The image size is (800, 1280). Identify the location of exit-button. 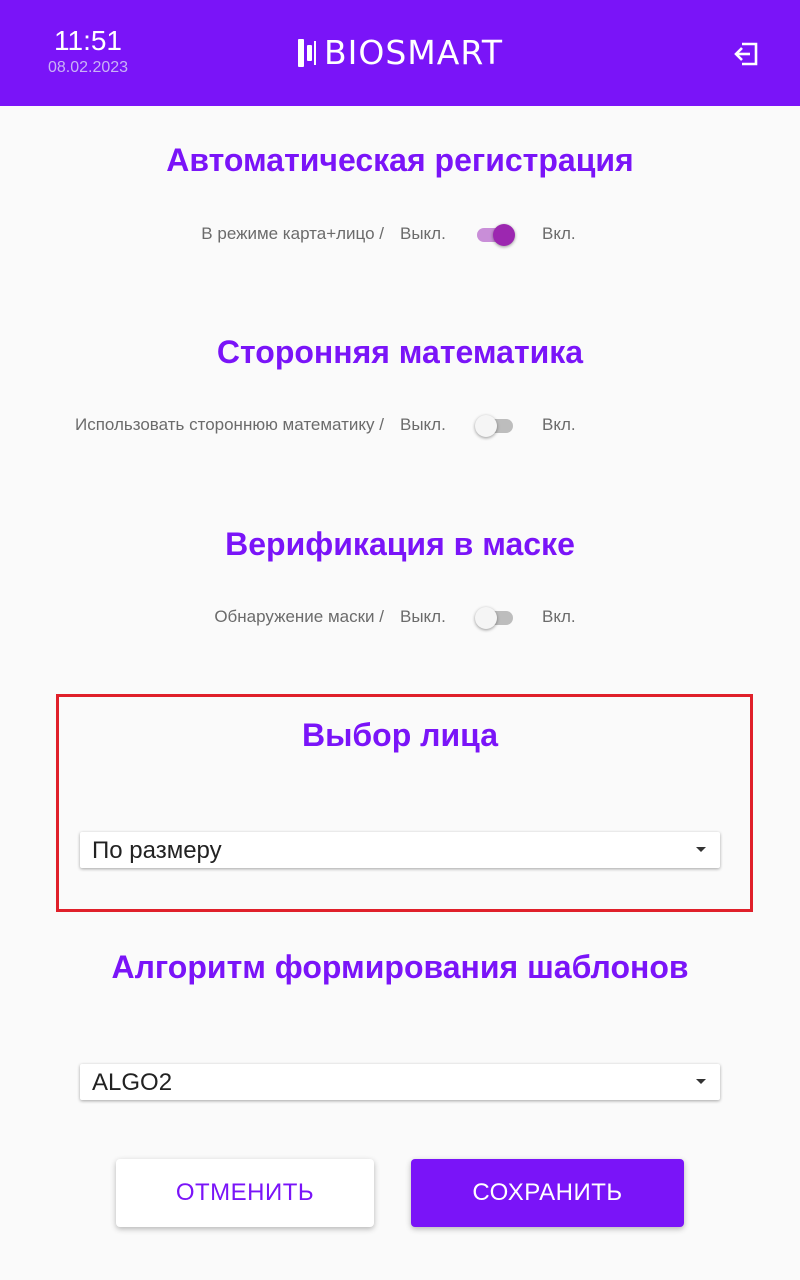
(746, 54).